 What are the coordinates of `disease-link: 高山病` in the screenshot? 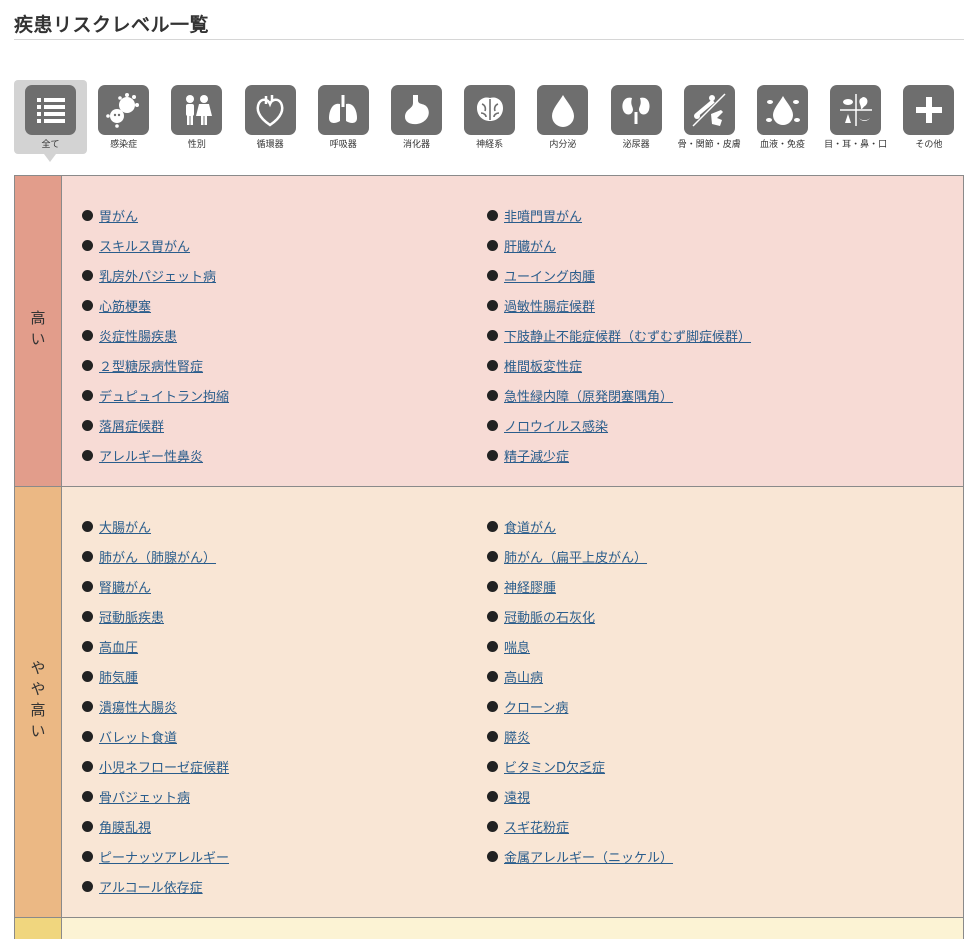 It's located at (523, 676).